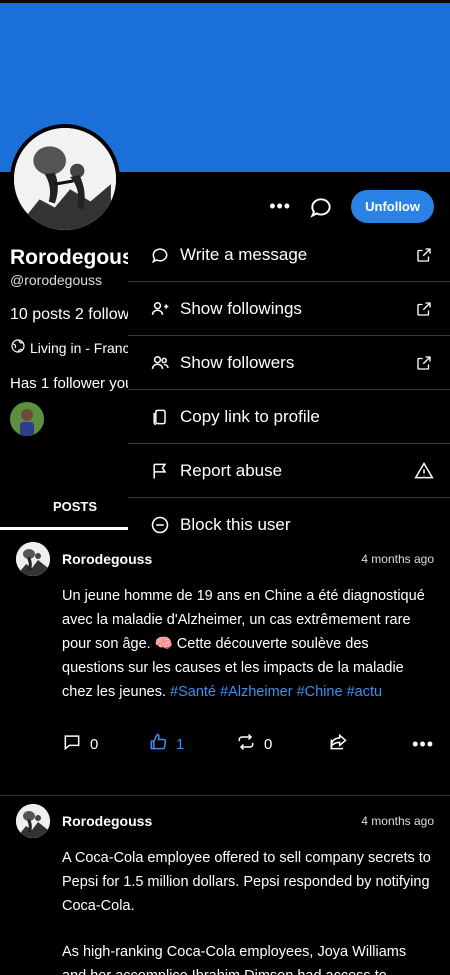 This screenshot has height=975, width=450. Describe the element at coordinates (72, 744) in the screenshot. I see `comment-icon` at that location.